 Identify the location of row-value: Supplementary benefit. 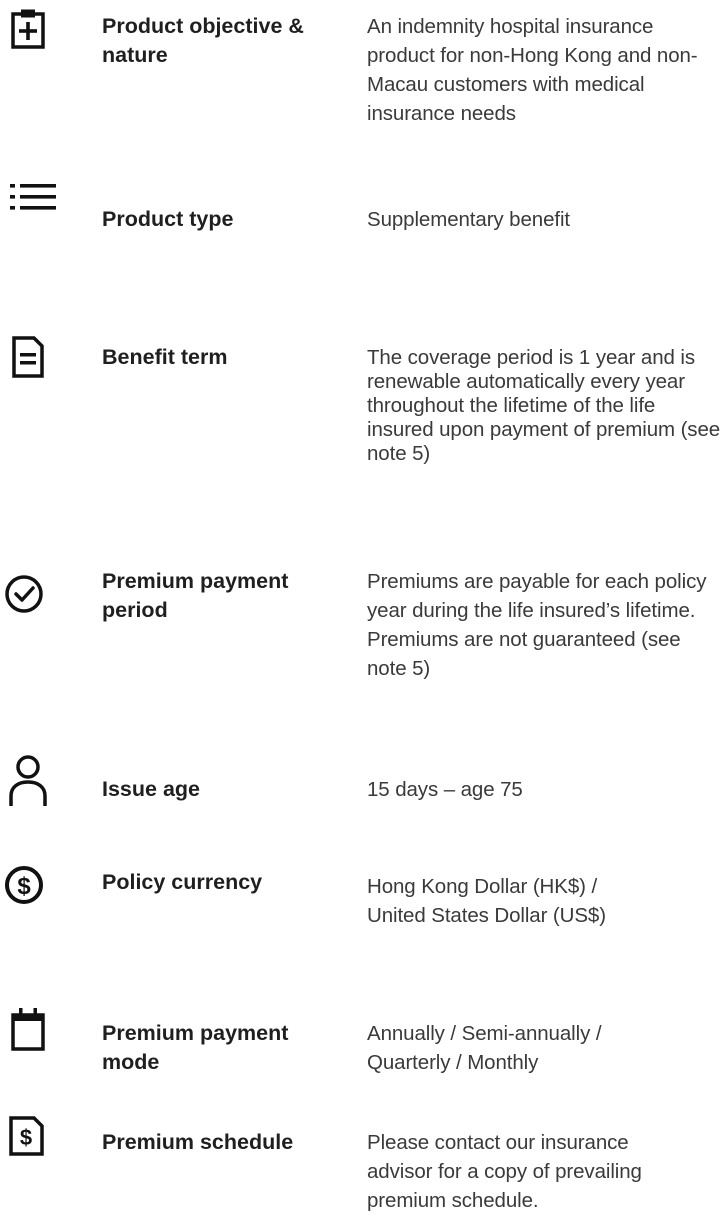
(469, 219).